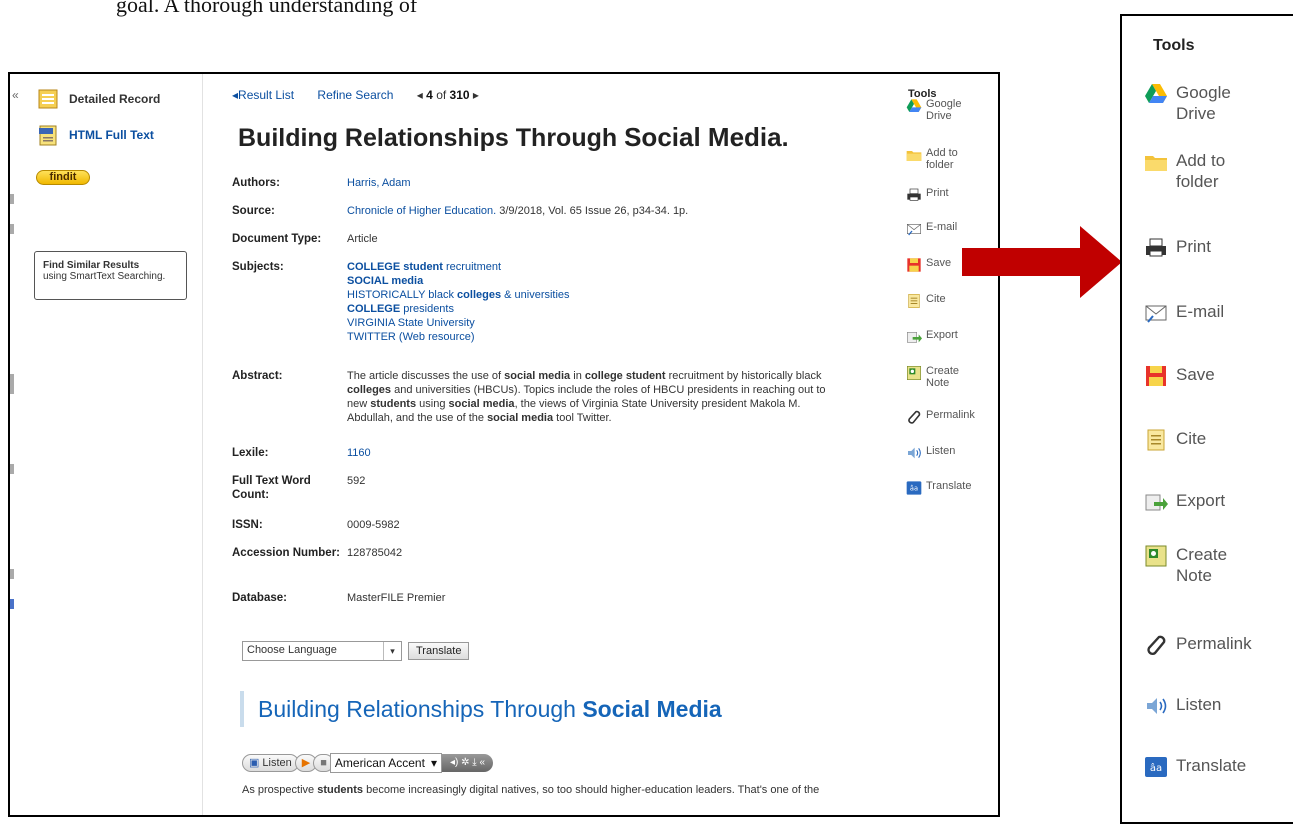 This screenshot has width=1293, height=824. What do you see at coordinates (323, 763) in the screenshot?
I see `stop-icon: ■` at bounding box center [323, 763].